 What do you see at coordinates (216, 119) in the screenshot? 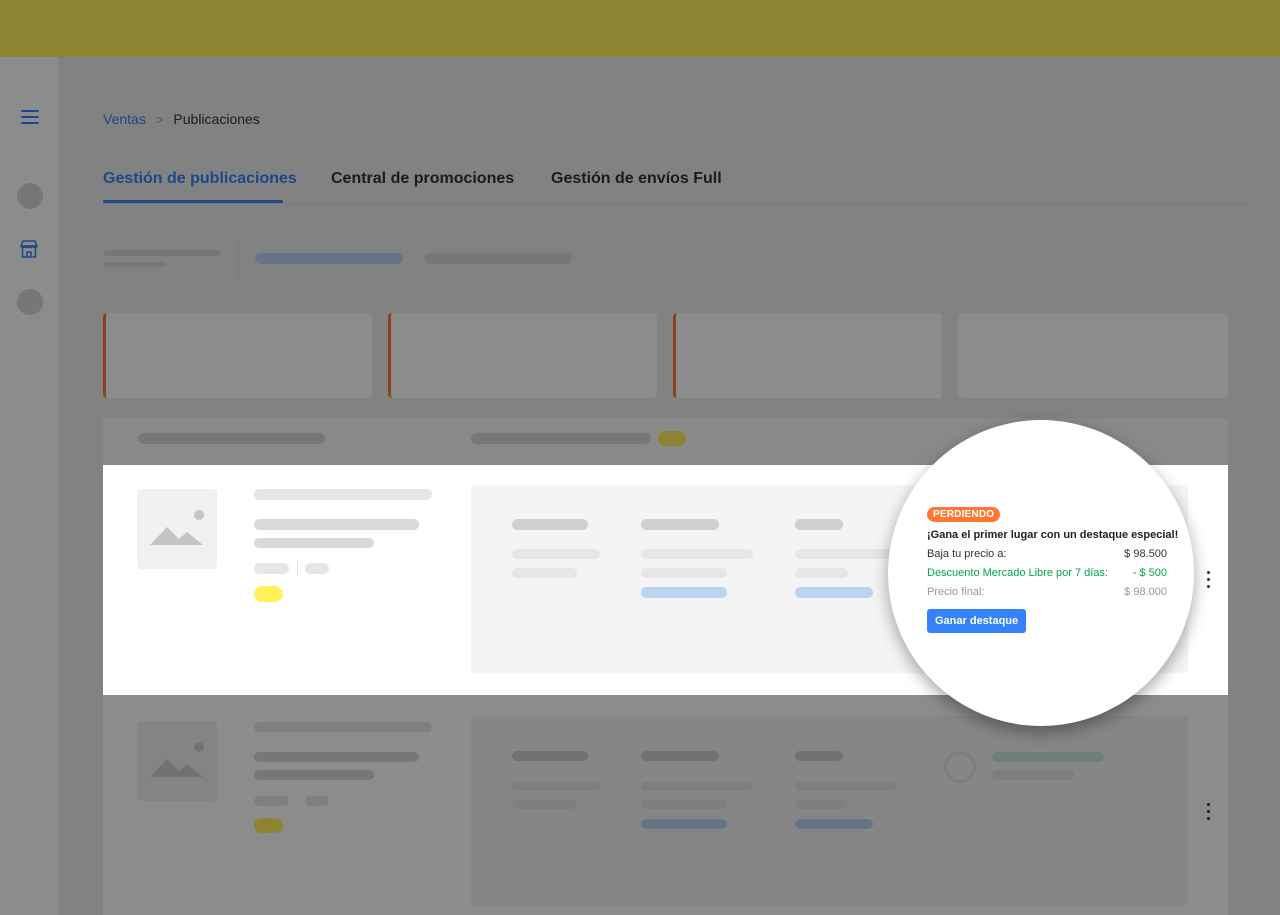
I see `breadcrumb-current: Publicaciones` at bounding box center [216, 119].